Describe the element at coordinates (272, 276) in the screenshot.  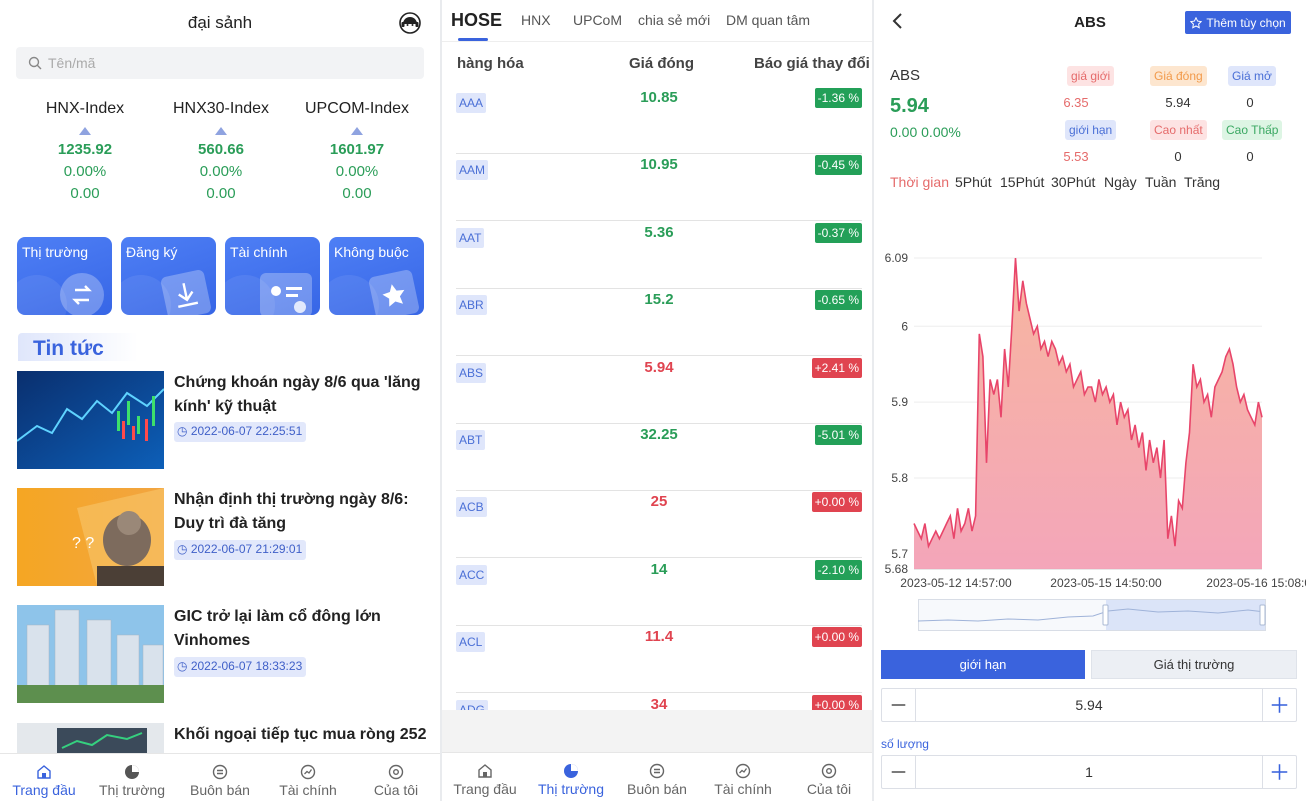
I see `card-finance: Tài chính` at that location.